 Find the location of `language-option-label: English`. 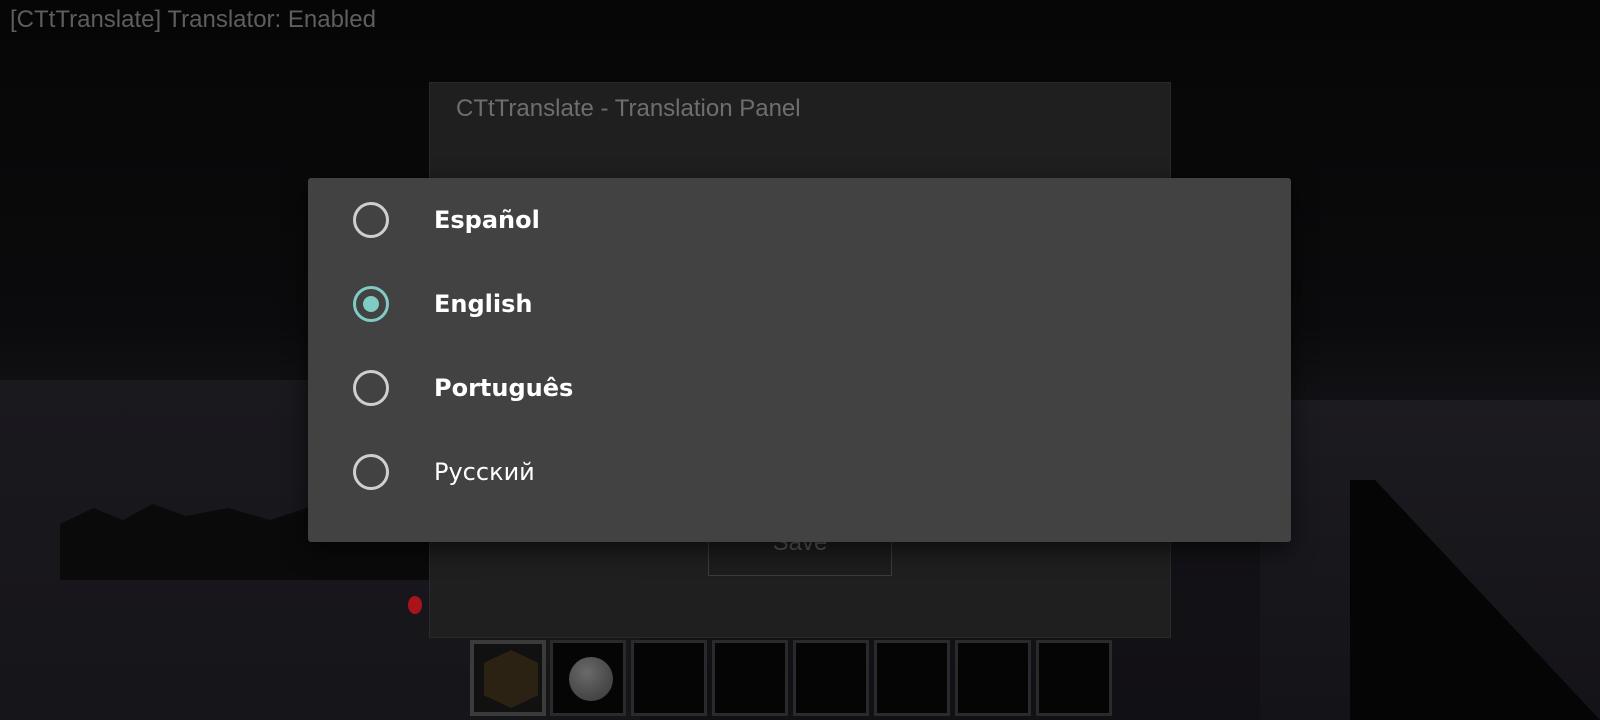

language-option-label: English is located at coordinates (483, 304).